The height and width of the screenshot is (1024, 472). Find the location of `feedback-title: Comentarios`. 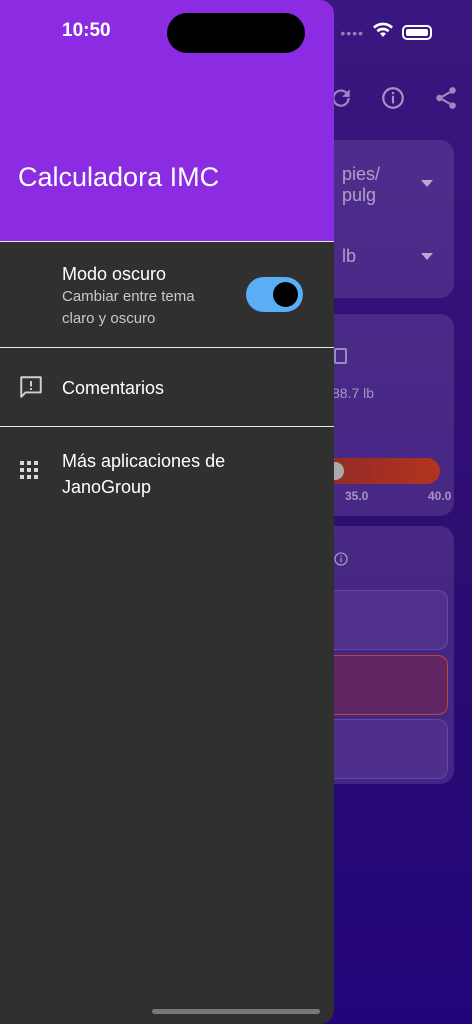

feedback-title: Comentarios is located at coordinates (113, 388).